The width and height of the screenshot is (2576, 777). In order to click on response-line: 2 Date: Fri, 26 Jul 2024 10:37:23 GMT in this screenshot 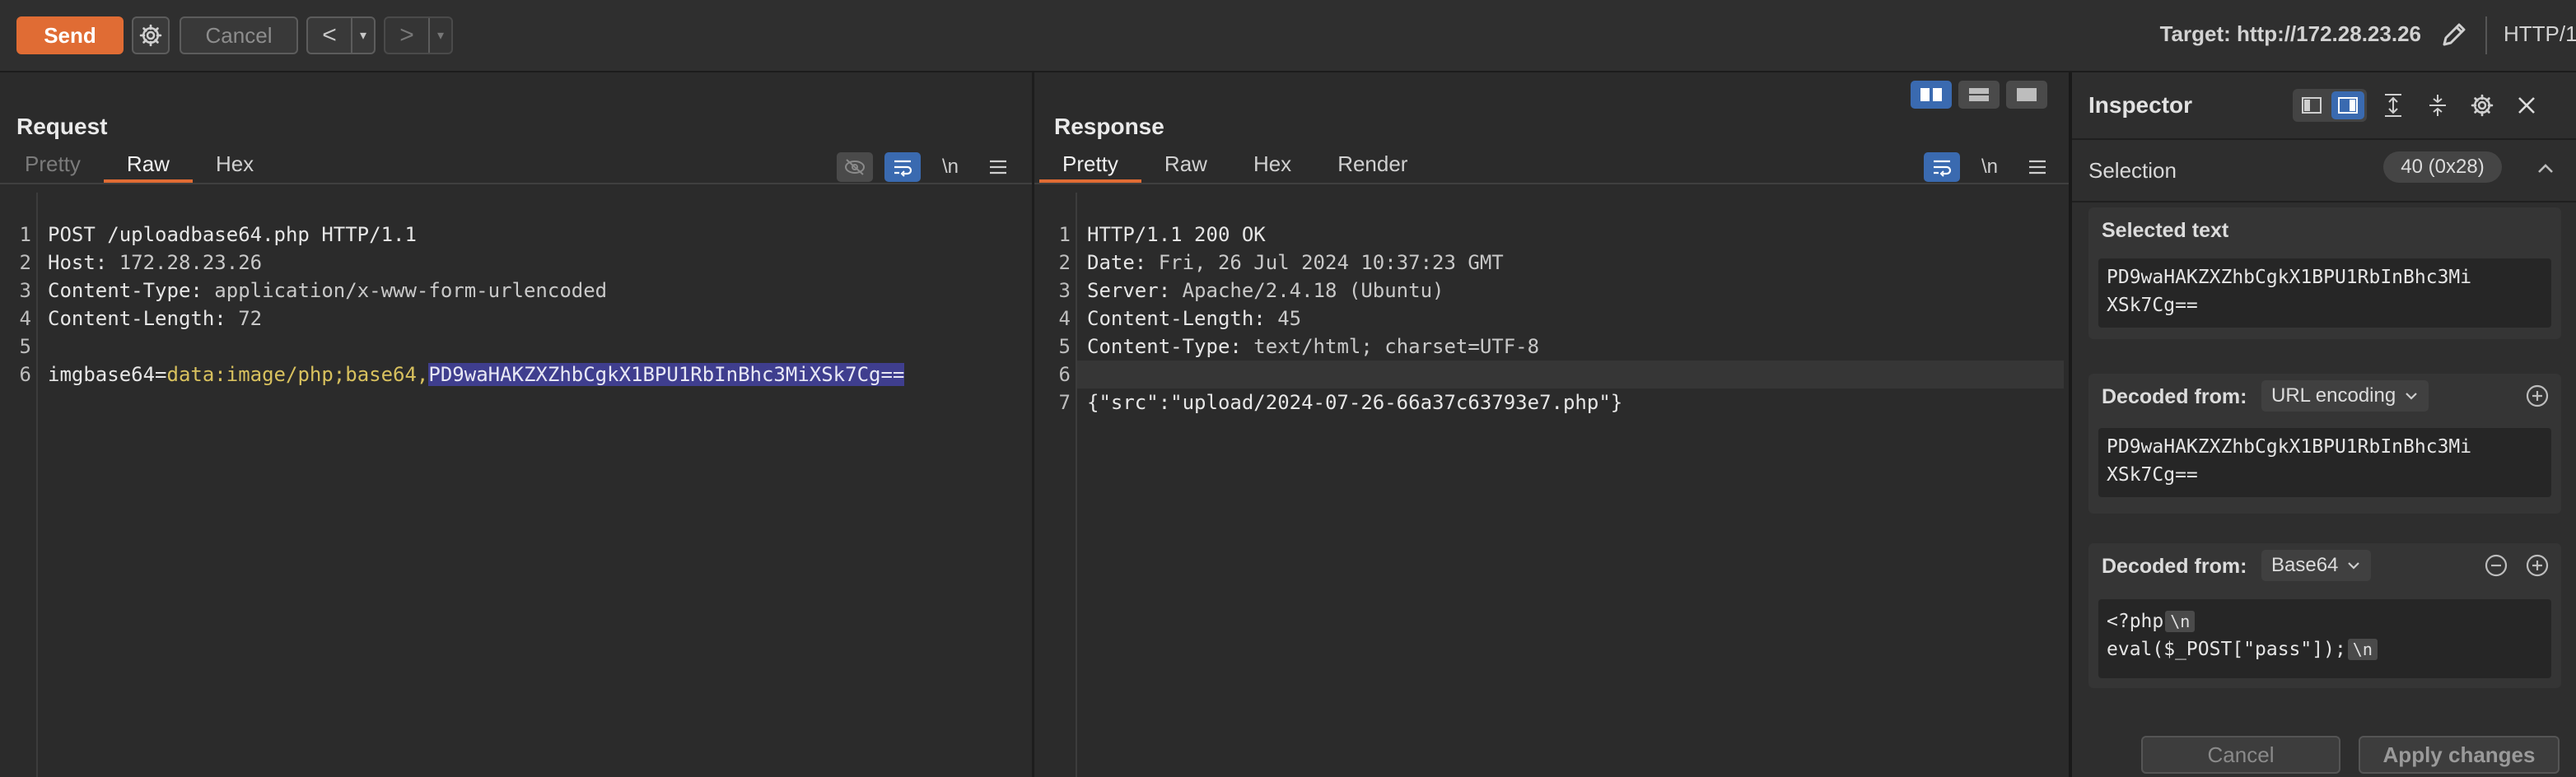, I will do `click(1281, 262)`.